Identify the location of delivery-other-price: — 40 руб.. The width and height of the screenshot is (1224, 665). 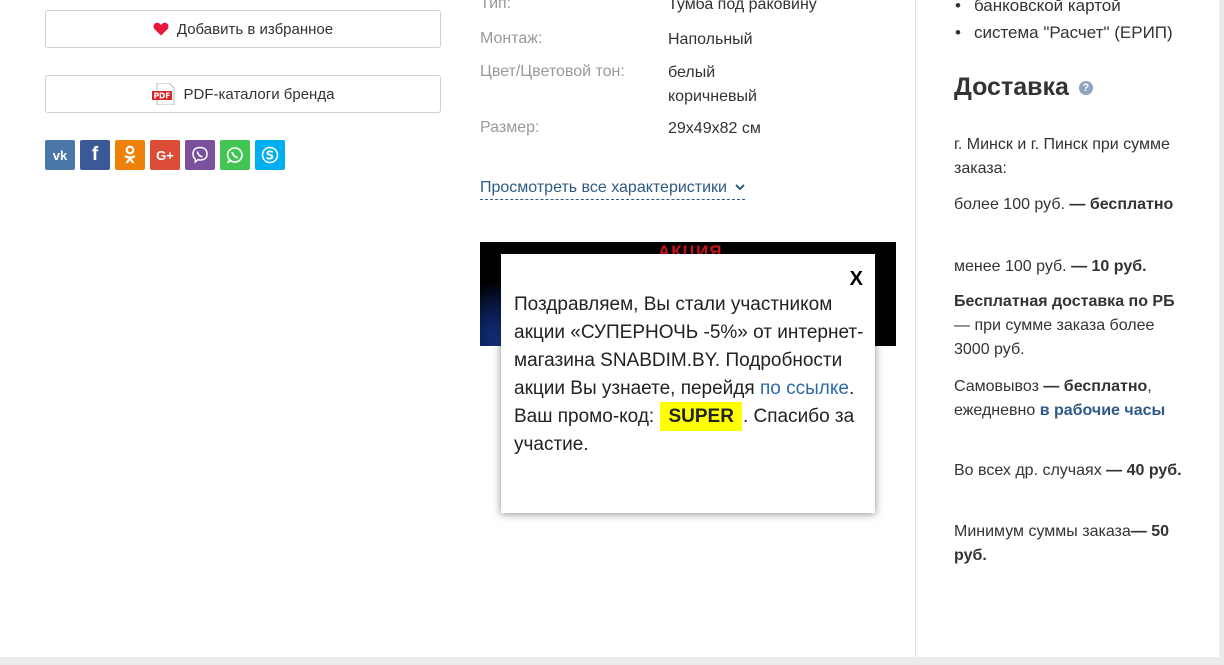
(1144, 470).